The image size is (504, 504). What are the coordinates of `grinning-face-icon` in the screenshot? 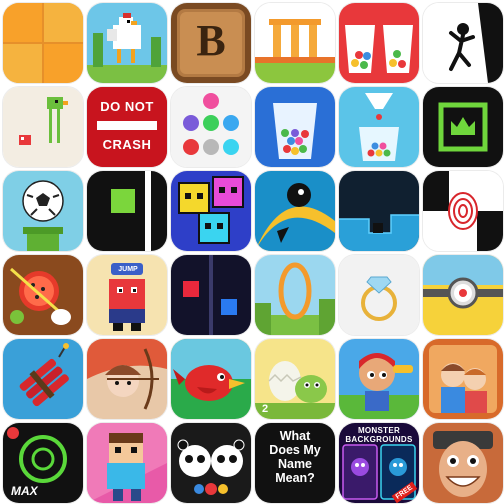 It's located at (463, 463).